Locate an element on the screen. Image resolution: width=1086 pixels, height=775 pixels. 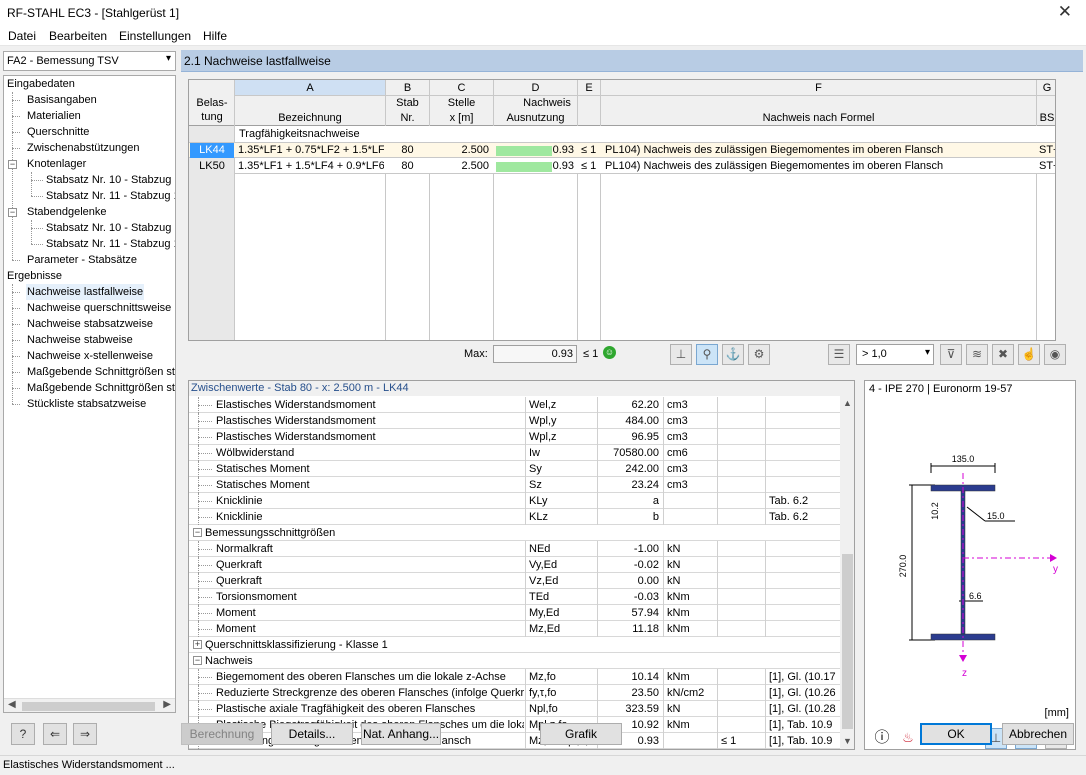
import-icon: ⇐ is located at coordinates (55, 734).